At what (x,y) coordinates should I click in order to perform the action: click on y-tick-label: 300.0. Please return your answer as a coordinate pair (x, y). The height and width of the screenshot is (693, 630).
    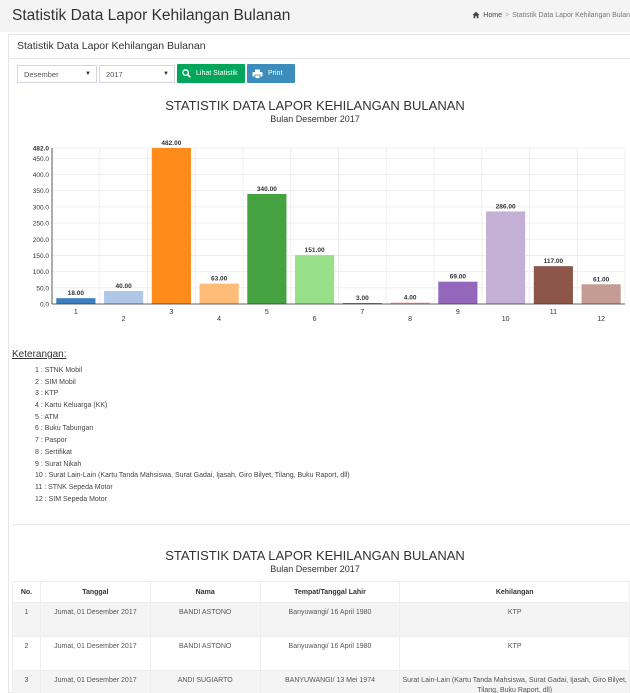
    Looking at the image, I should click on (41, 207).